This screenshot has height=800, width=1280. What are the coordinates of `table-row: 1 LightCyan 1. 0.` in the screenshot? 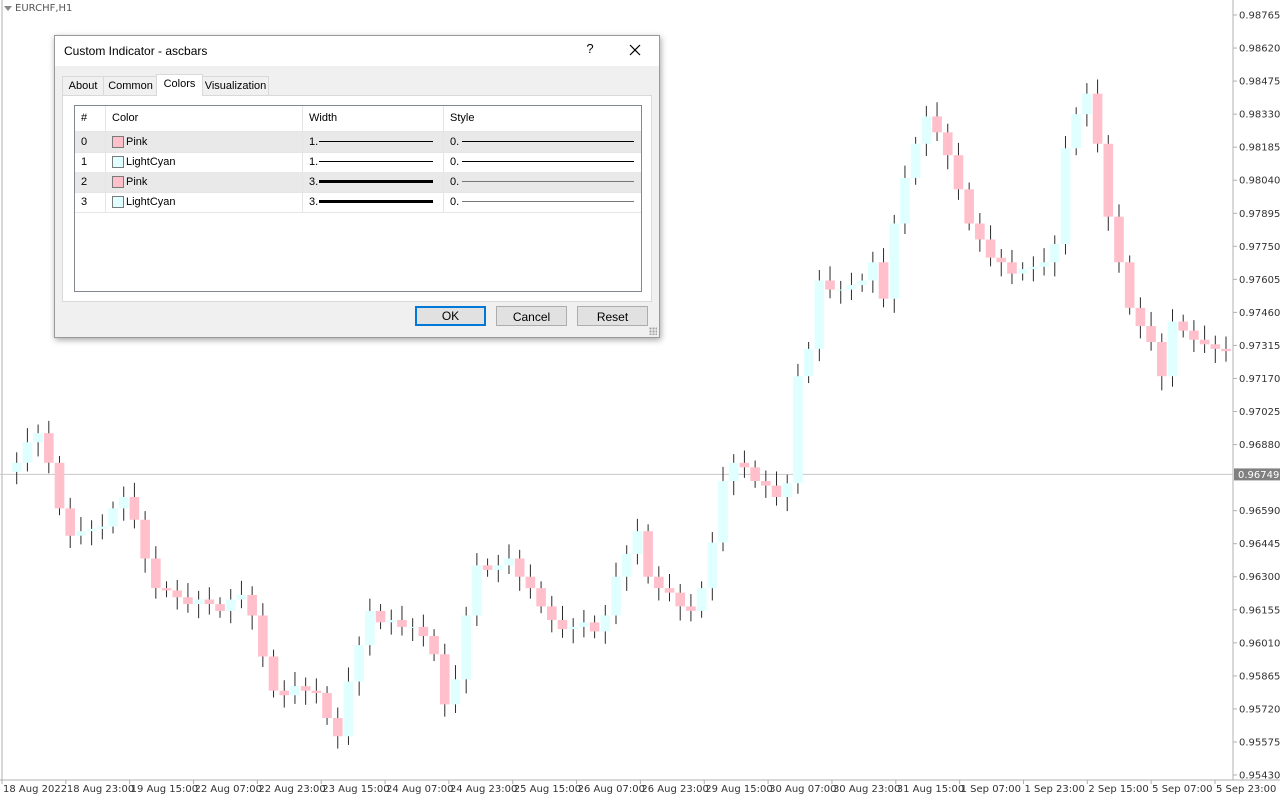 It's located at (358, 162).